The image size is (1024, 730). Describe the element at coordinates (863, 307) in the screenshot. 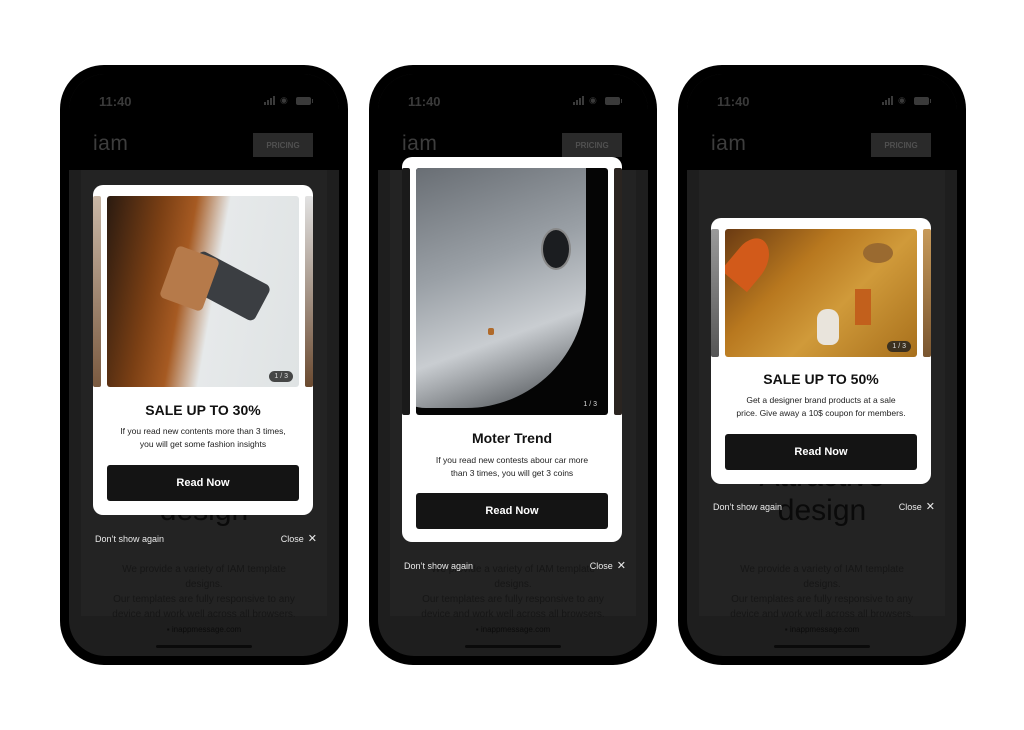

I see `orange-cup-shape` at that location.